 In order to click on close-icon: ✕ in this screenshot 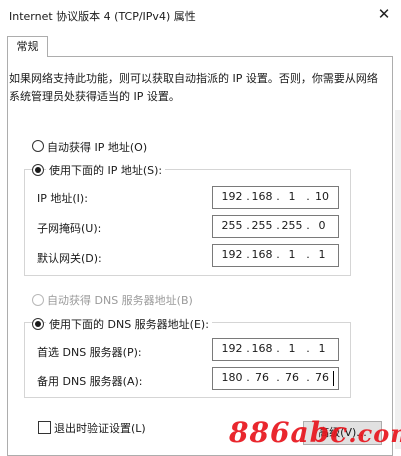, I will do `click(384, 15)`.